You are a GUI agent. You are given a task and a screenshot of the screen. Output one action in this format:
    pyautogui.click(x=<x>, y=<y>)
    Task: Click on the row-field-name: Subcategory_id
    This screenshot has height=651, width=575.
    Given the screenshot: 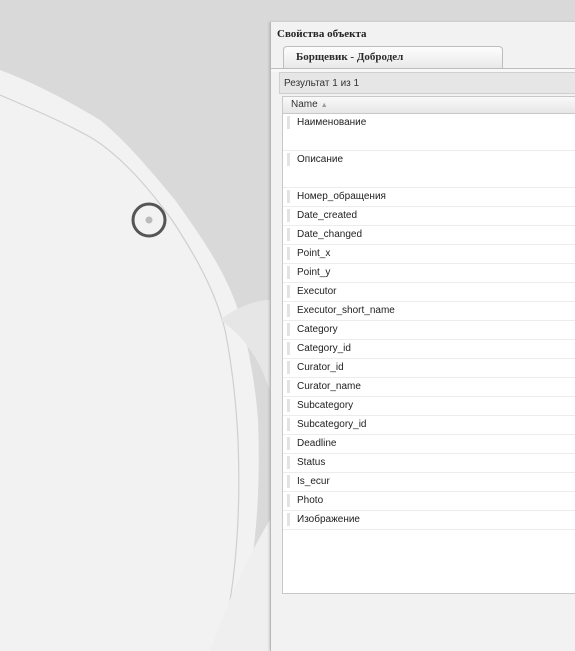 What is the action you would take?
    pyautogui.click(x=332, y=424)
    